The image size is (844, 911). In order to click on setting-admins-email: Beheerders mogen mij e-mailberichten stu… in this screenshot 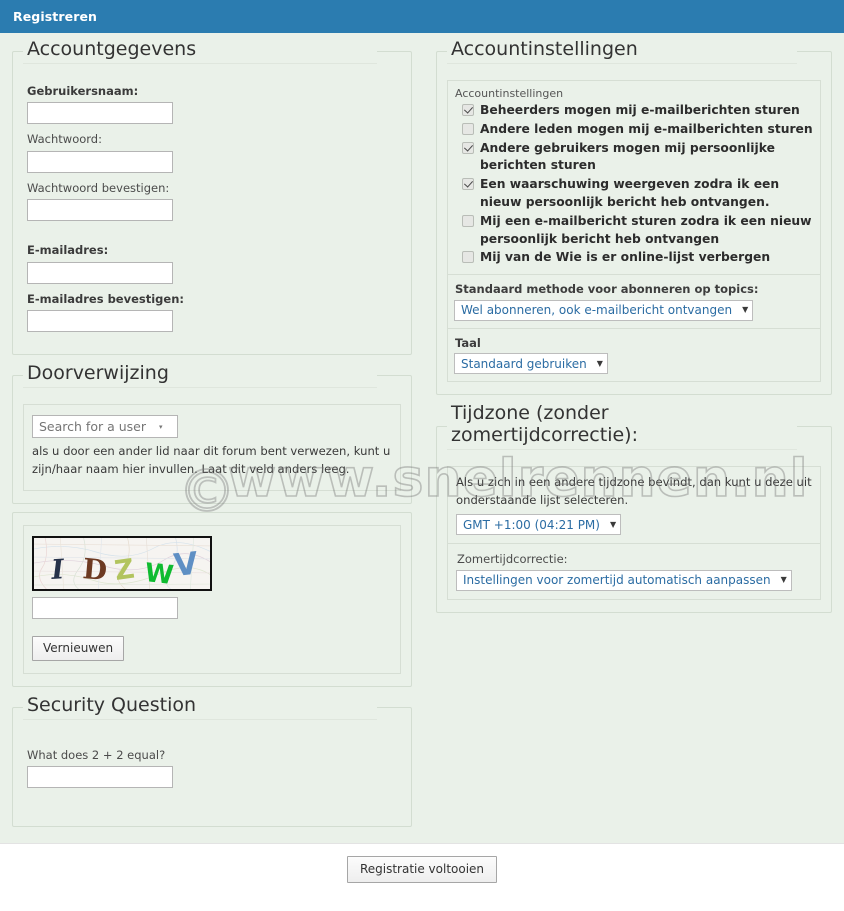, I will do `click(634, 111)`.